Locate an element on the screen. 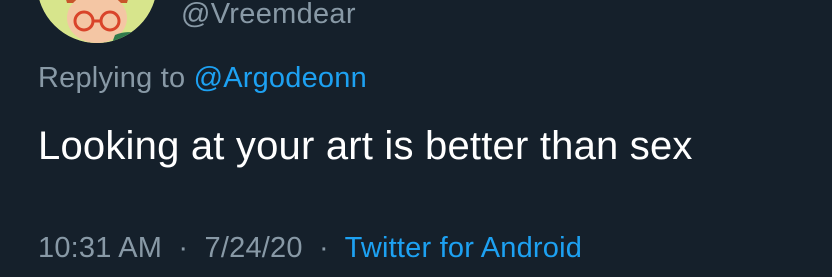 The image size is (832, 277). tweet-text: Looking at your art is better than sex is located at coordinates (365, 146).